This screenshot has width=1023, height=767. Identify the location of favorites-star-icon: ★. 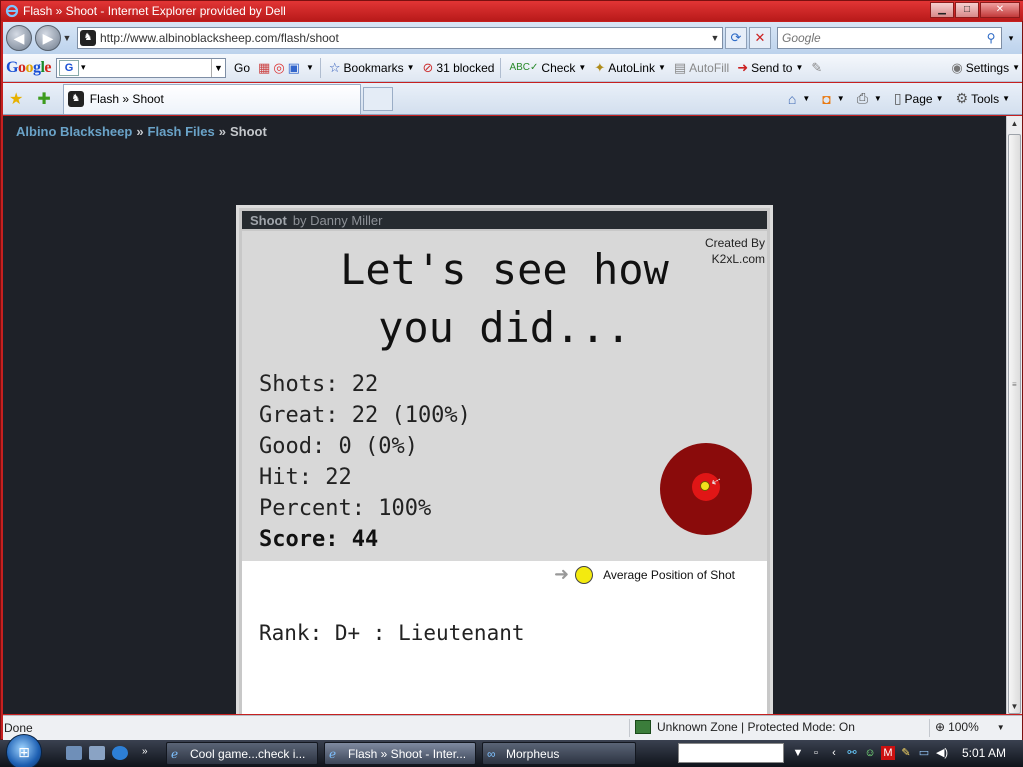
(16, 99).